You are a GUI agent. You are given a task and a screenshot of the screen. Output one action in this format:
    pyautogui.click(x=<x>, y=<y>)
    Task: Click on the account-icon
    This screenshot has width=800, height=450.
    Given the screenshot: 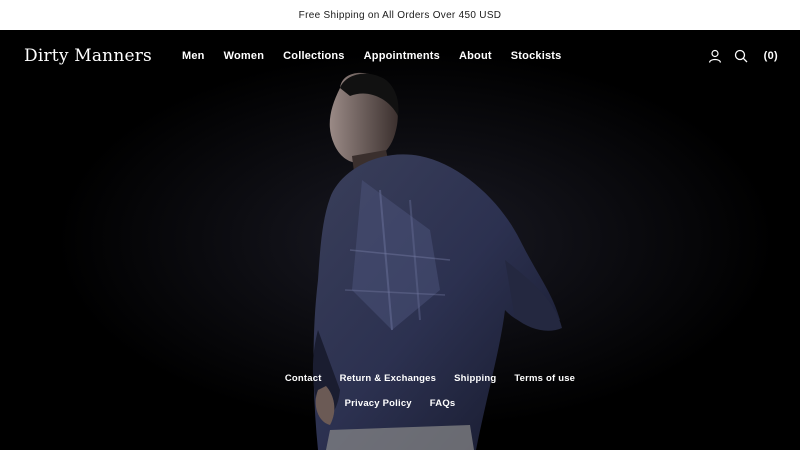 What is the action you would take?
    pyautogui.click(x=715, y=56)
    